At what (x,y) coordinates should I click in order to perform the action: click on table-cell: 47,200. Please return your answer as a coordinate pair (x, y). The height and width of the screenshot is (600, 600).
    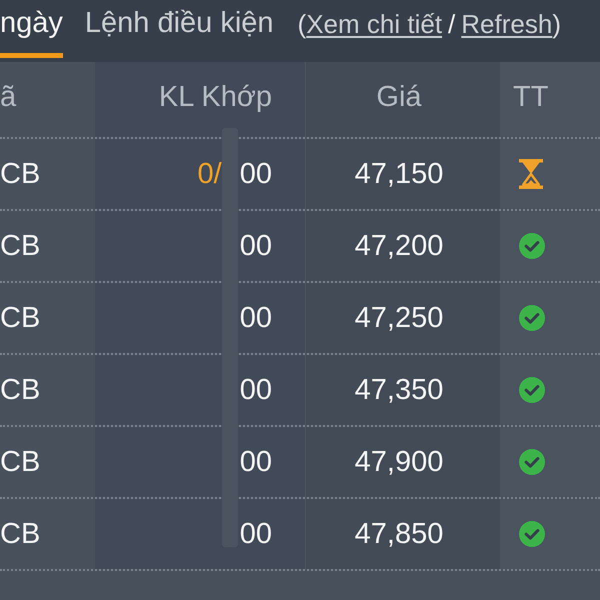
    Looking at the image, I should click on (402, 246).